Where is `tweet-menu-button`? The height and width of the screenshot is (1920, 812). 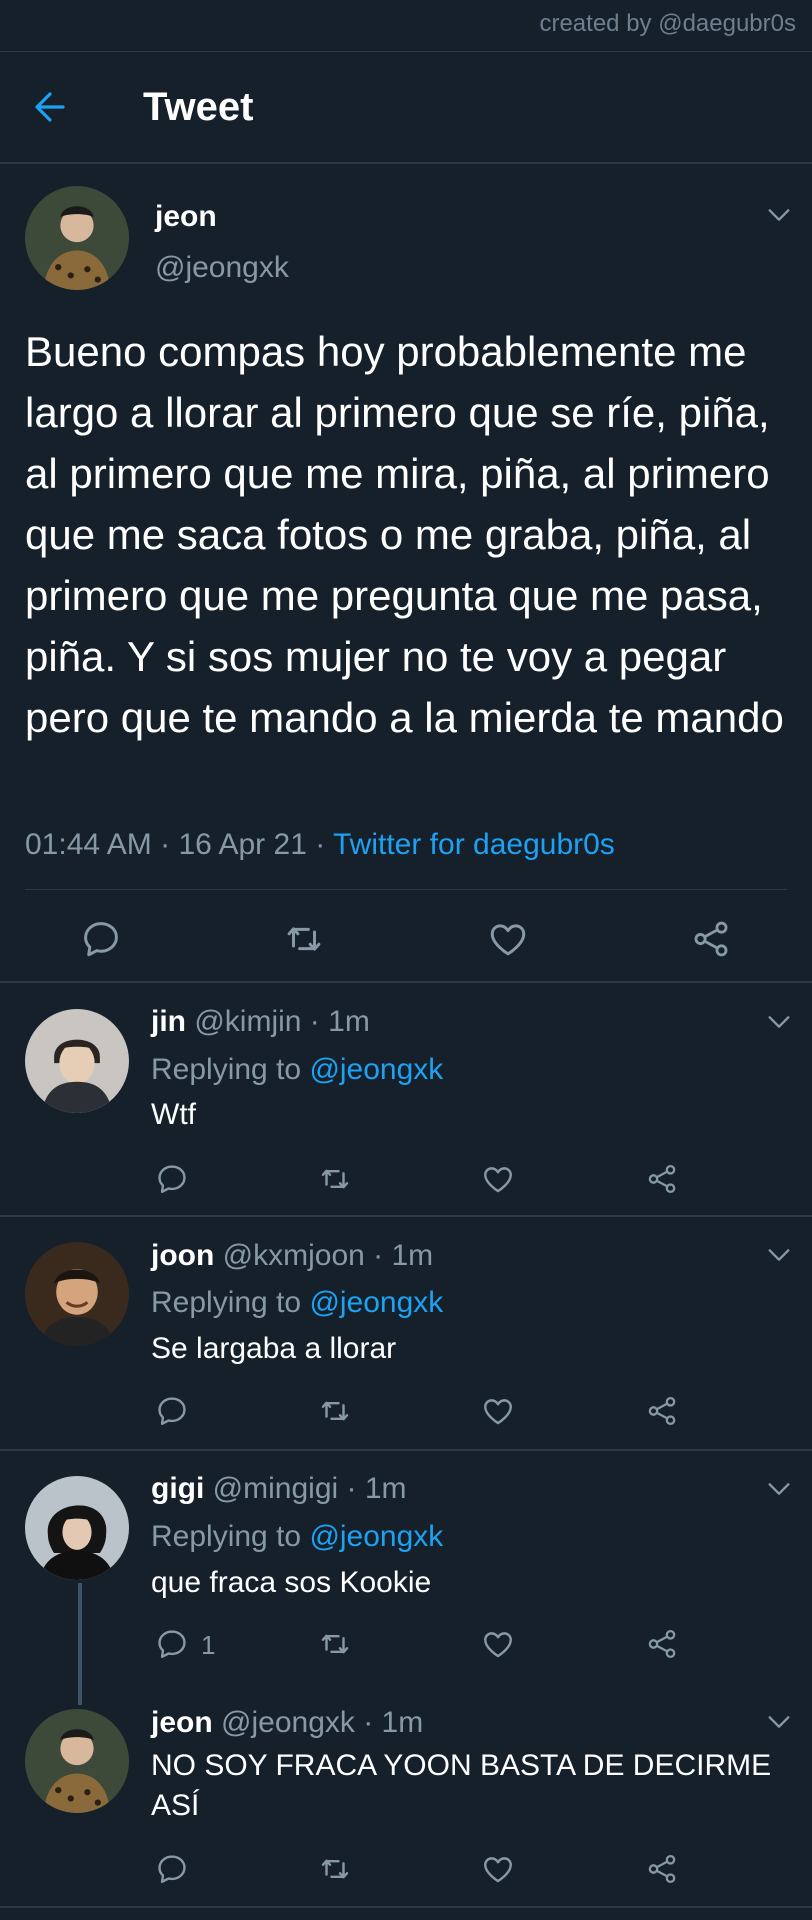 tweet-menu-button is located at coordinates (779, 215).